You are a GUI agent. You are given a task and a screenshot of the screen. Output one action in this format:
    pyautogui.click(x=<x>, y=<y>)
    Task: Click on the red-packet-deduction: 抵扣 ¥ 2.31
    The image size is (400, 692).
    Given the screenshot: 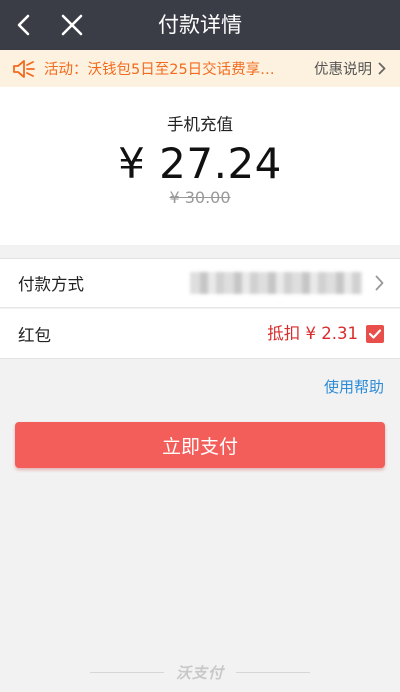 What is the action you would take?
    pyautogui.click(x=312, y=333)
    